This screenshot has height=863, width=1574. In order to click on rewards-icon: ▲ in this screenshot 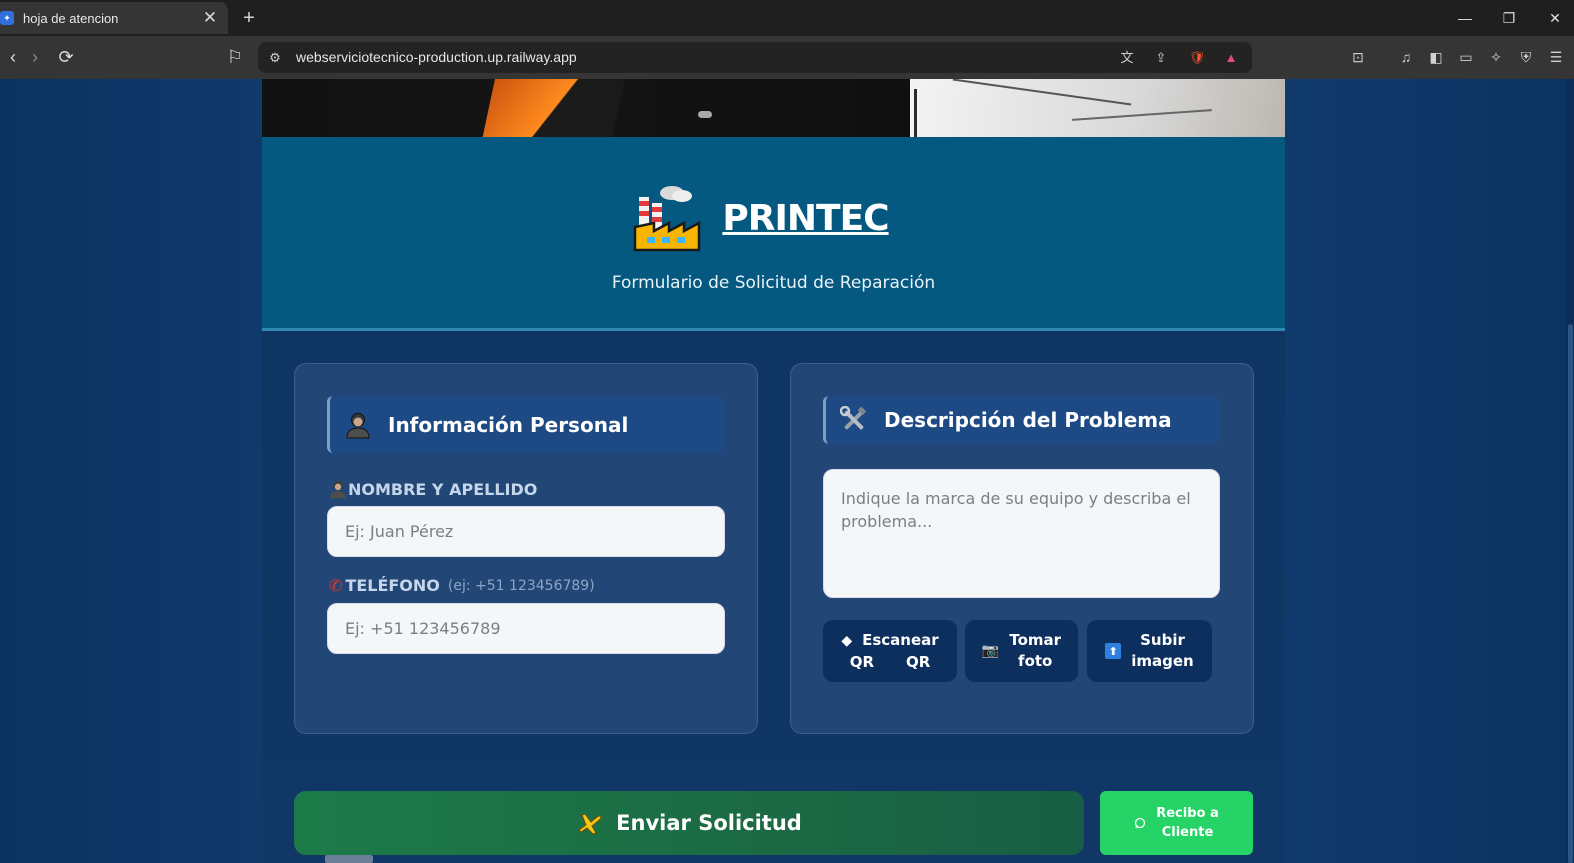, I will do `click(1231, 58)`.